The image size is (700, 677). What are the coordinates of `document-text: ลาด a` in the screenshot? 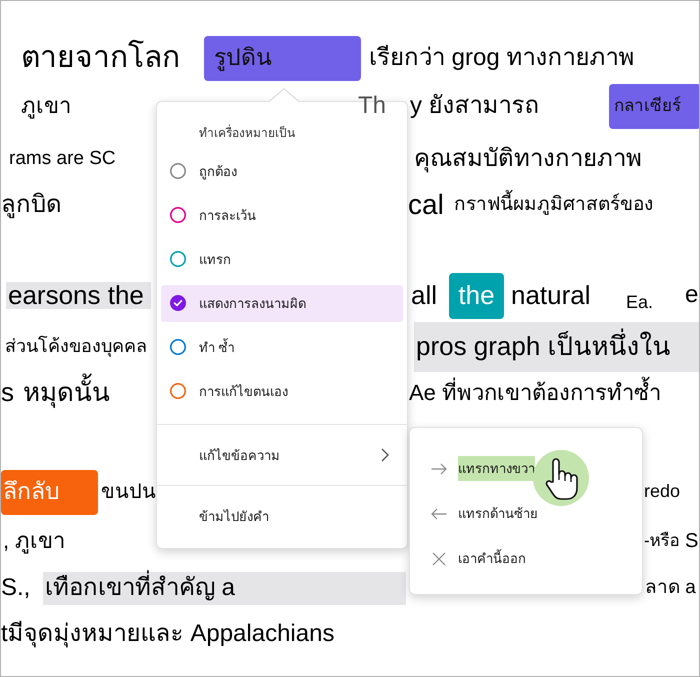 It's located at (670, 588).